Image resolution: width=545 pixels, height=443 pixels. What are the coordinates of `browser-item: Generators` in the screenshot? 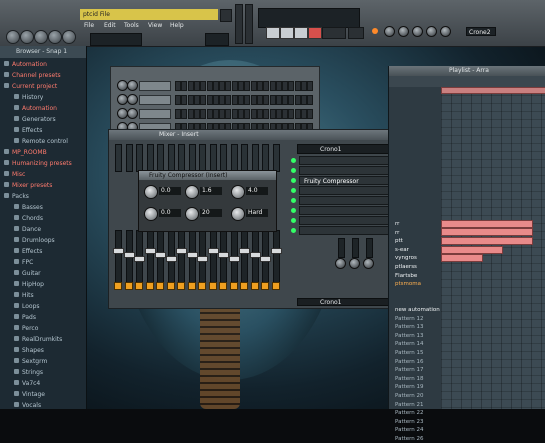 It's located at (35, 119).